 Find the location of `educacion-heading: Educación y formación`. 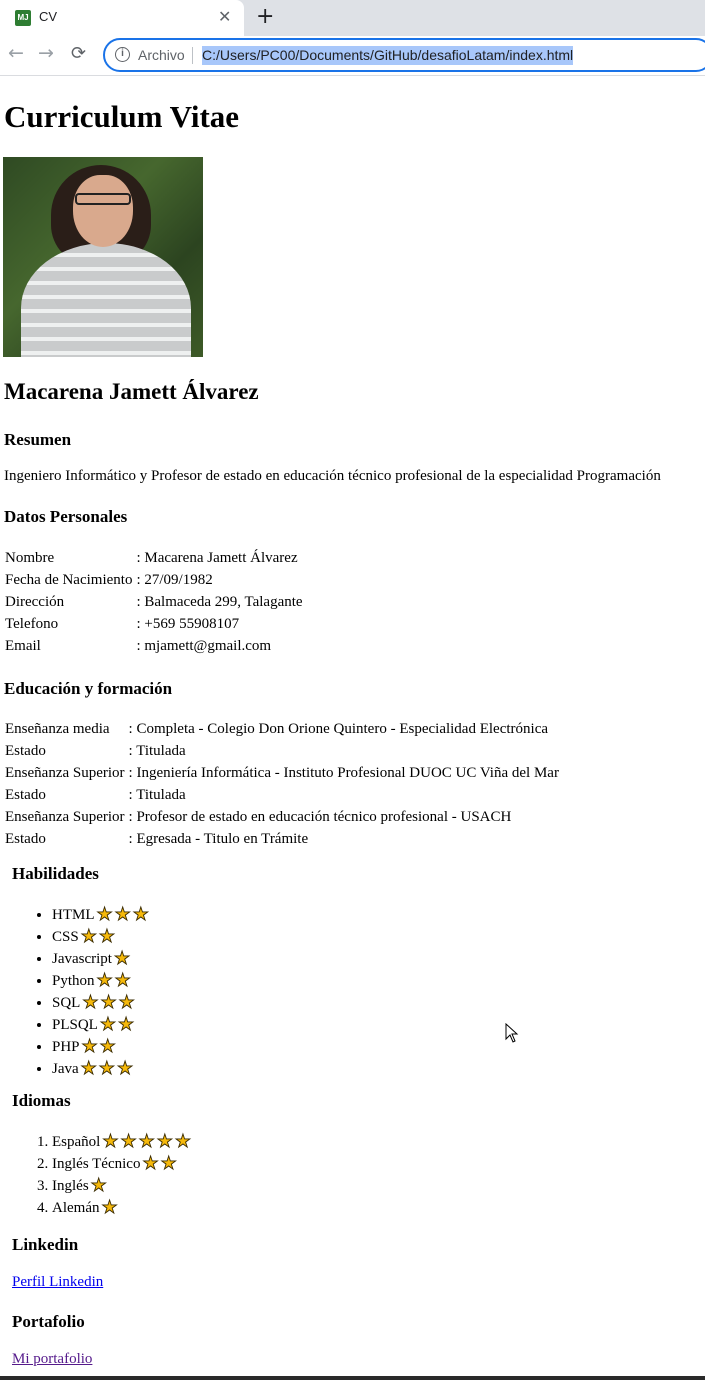

educacion-heading: Educación y formación is located at coordinates (88, 688).